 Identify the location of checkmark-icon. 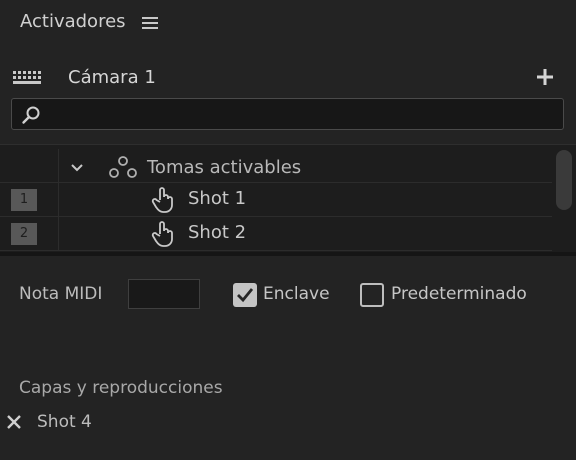
(245, 295).